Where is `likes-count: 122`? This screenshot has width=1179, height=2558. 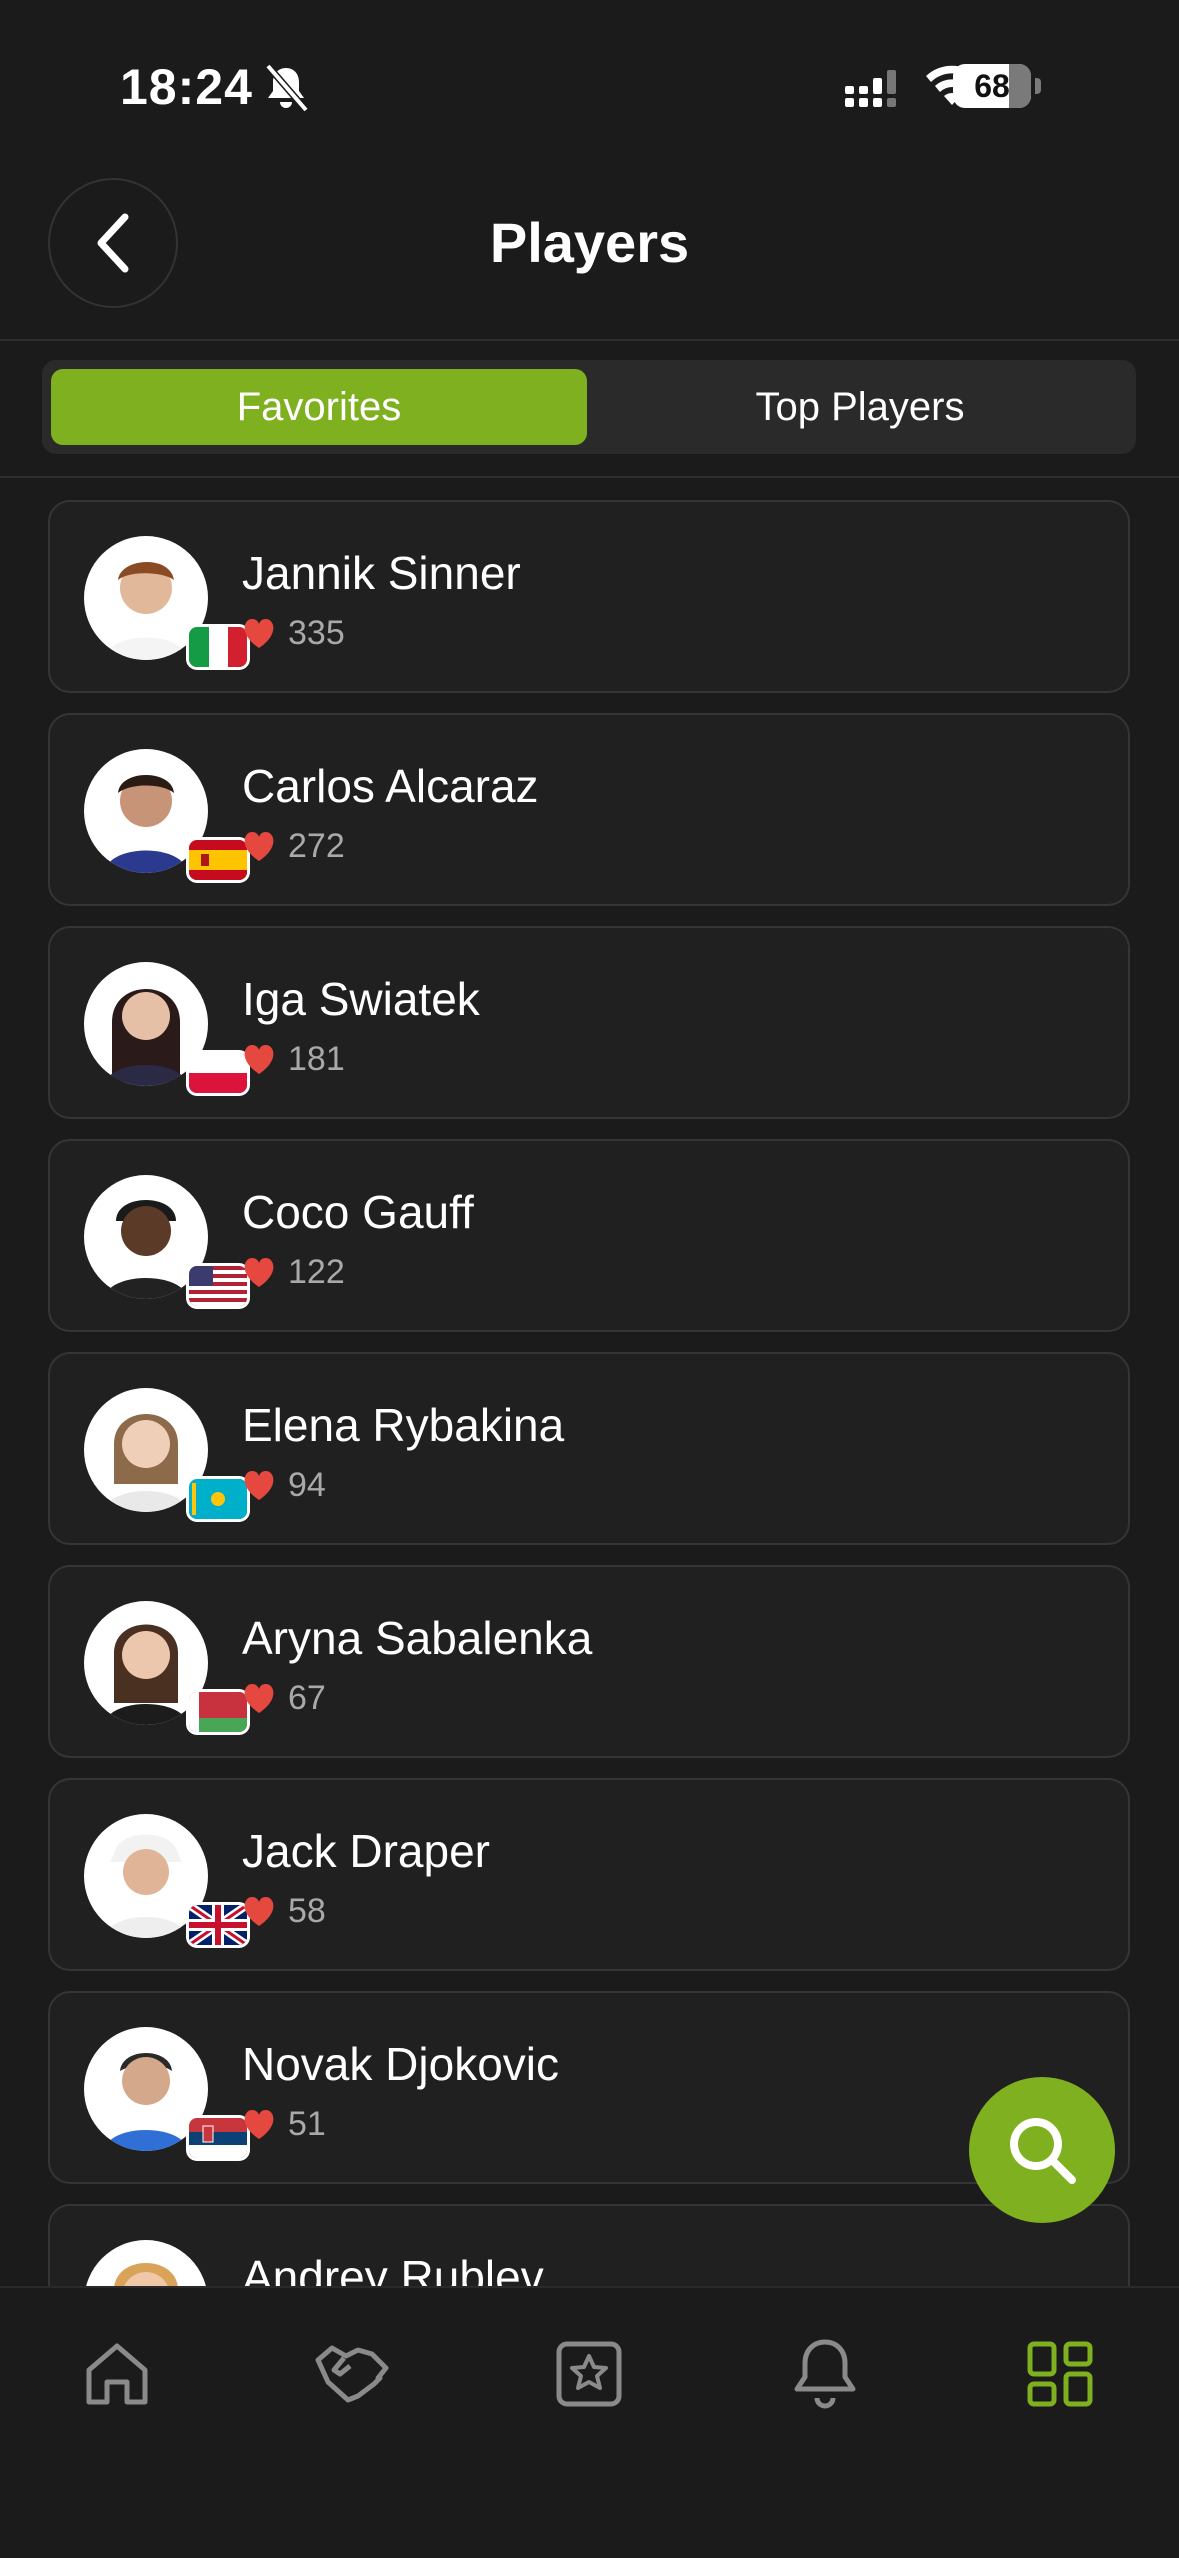 likes-count: 122 is located at coordinates (316, 1272).